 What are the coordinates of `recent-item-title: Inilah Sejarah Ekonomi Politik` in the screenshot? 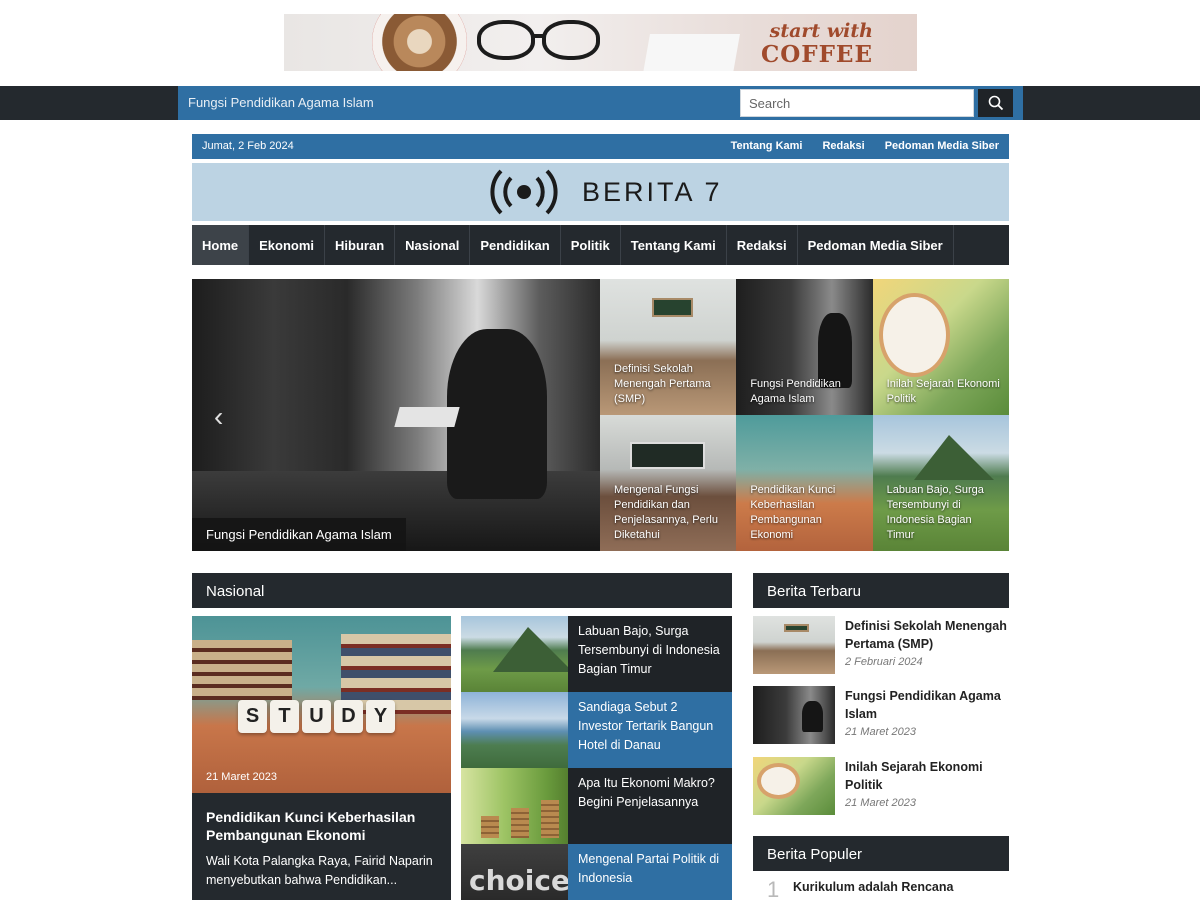 It's located at (927, 776).